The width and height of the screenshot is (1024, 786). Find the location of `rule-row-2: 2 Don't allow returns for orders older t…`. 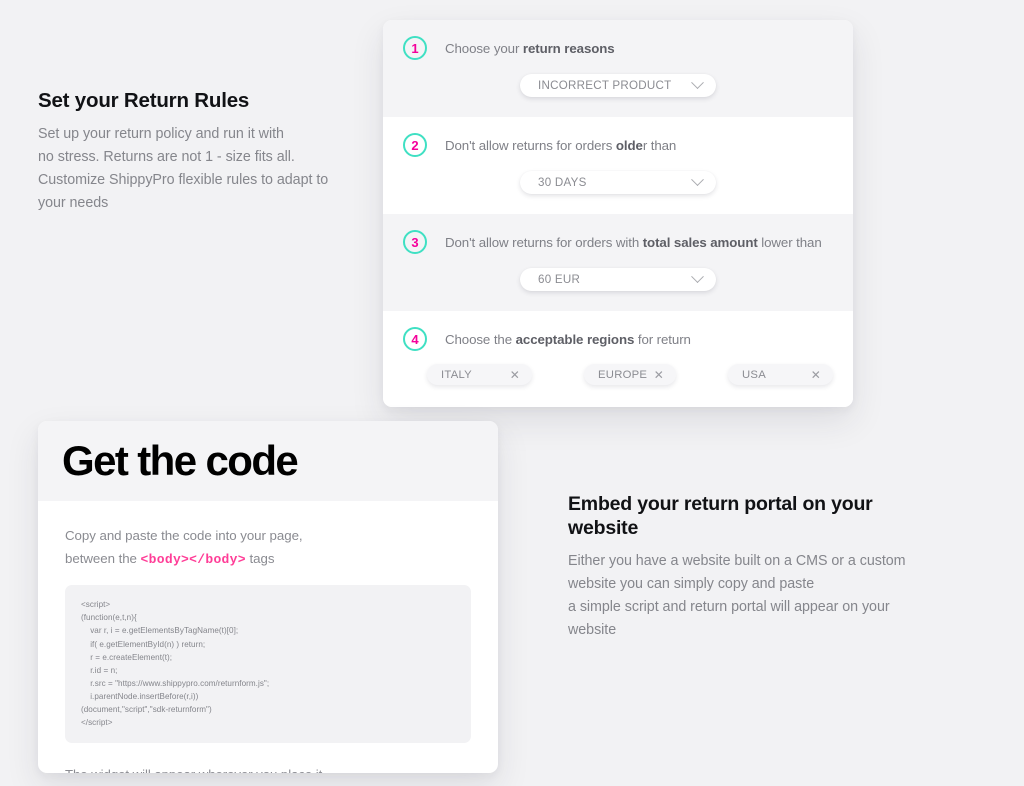

rule-row-2: 2 Don't allow returns for orders older t… is located at coordinates (618, 165).